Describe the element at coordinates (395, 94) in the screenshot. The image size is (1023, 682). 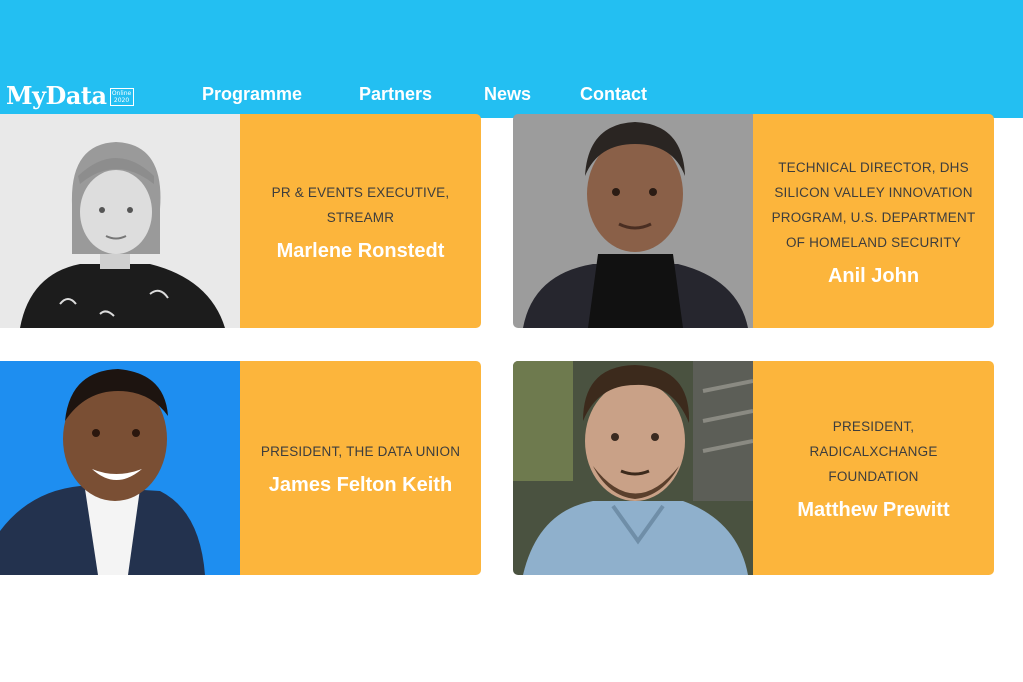
I see `nav-partners: Partners` at that location.